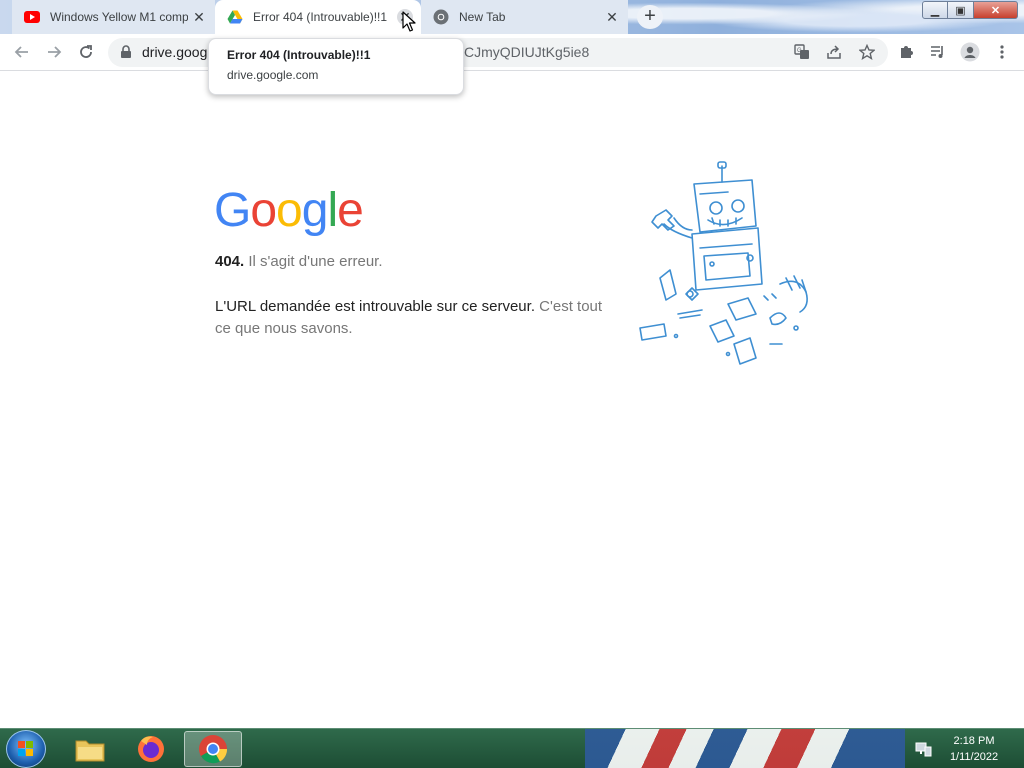  What do you see at coordinates (961, 10) in the screenshot?
I see `maximize-button: ▣` at bounding box center [961, 10].